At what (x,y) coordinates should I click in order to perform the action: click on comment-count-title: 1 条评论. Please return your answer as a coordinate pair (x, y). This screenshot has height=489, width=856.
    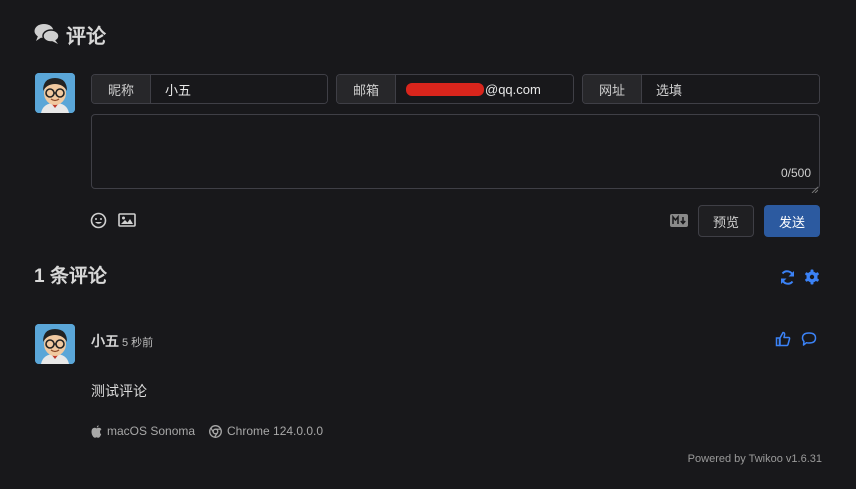
    Looking at the image, I should click on (70, 276).